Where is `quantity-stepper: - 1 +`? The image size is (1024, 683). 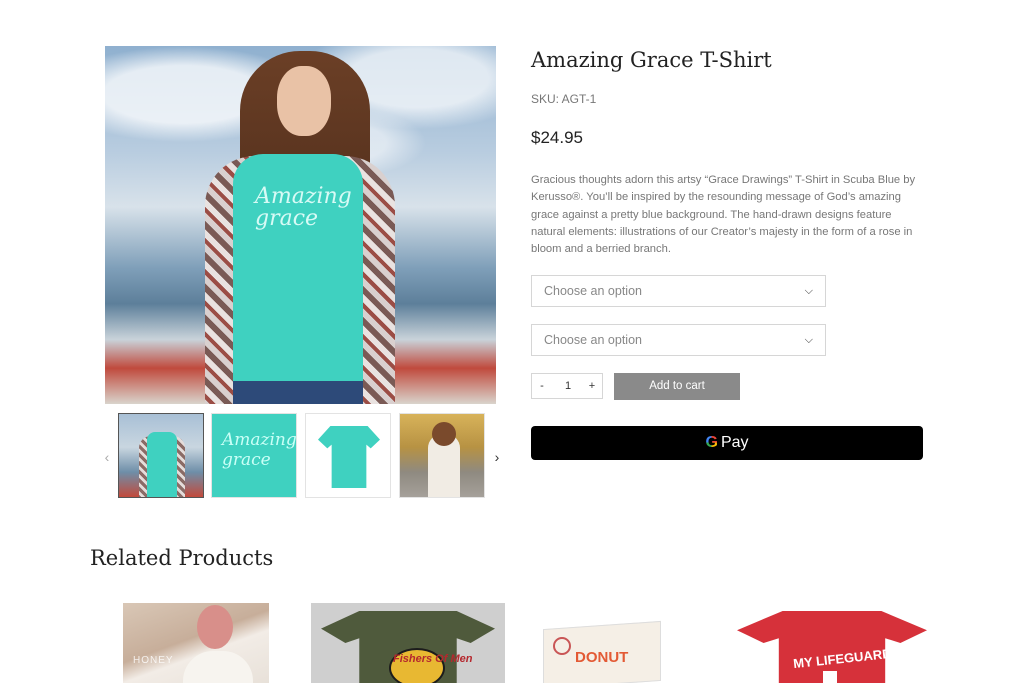
quantity-stepper: - 1 + is located at coordinates (567, 386).